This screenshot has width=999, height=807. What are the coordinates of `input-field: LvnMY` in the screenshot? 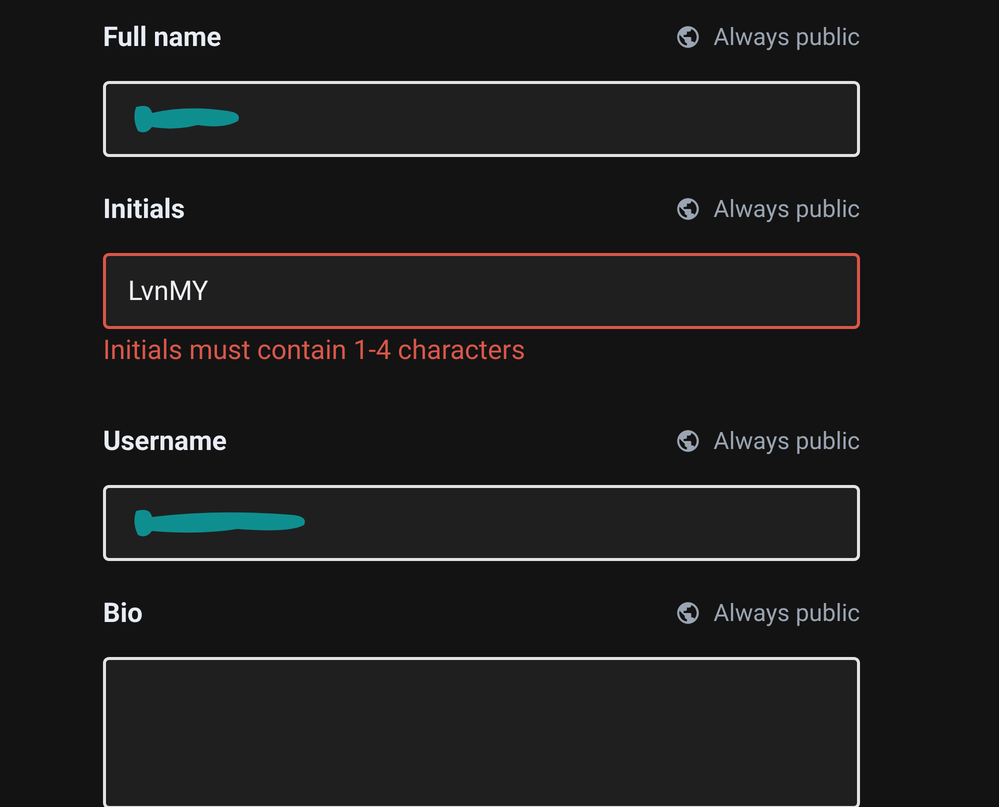 It's located at (481, 291).